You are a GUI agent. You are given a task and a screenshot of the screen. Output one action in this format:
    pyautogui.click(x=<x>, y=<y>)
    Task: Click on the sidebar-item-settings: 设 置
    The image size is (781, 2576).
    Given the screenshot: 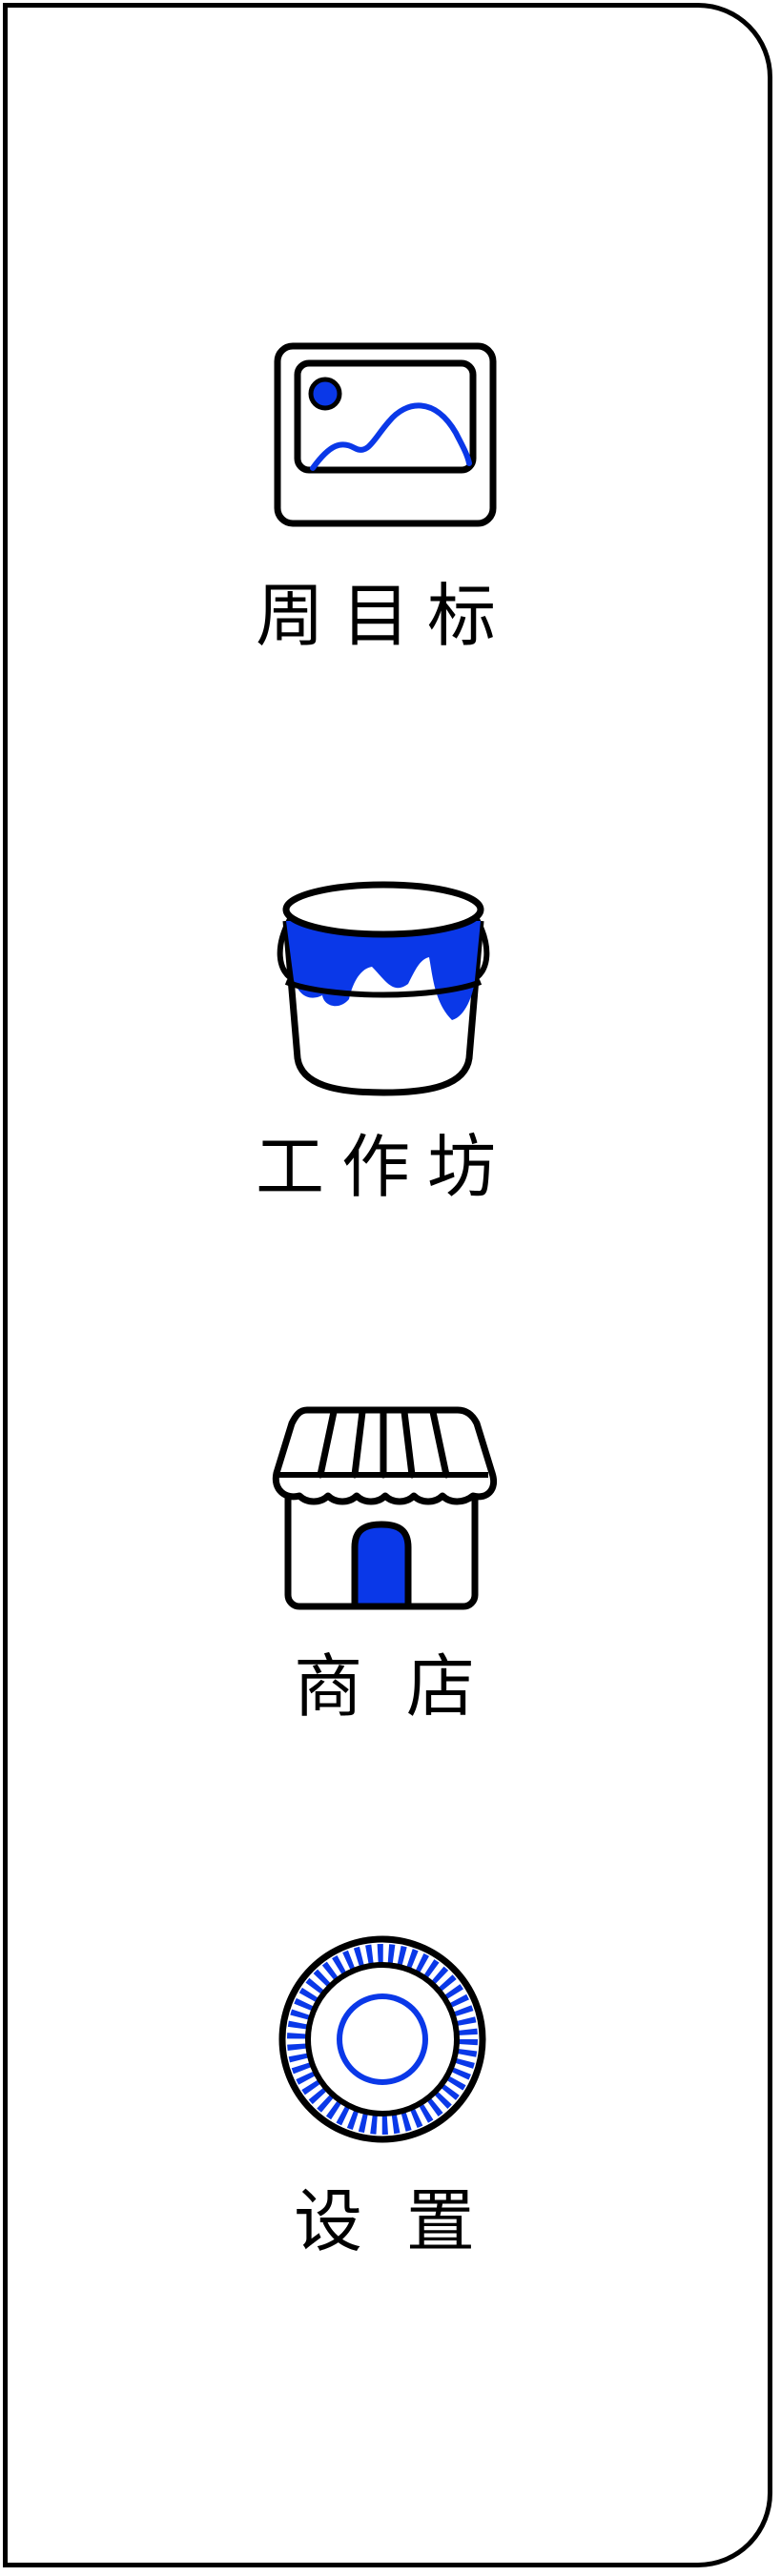 What is the action you would take?
    pyautogui.click(x=384, y=2100)
    